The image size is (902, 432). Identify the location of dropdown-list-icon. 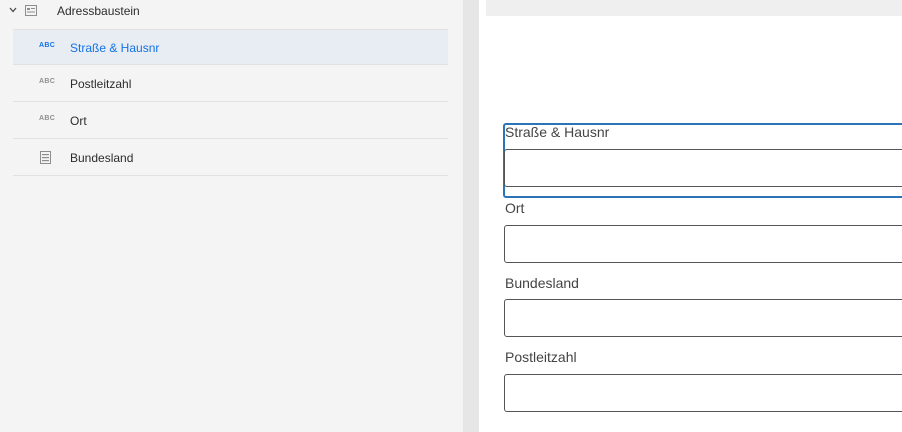
(45, 157).